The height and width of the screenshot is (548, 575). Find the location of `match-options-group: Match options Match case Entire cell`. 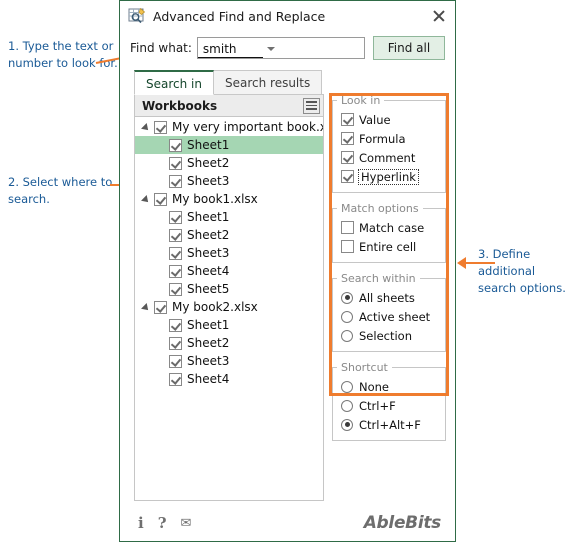

match-options-group: Match options Match case Entire cell is located at coordinates (389, 232).